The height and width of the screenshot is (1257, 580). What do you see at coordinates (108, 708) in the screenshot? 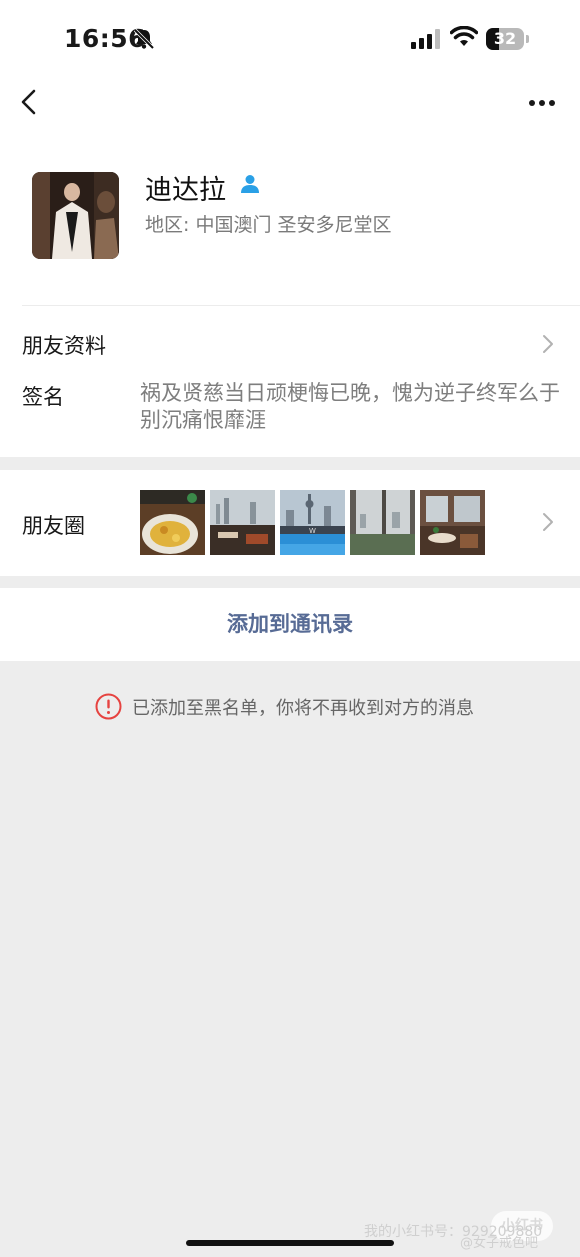
I see `warning-icon` at bounding box center [108, 708].